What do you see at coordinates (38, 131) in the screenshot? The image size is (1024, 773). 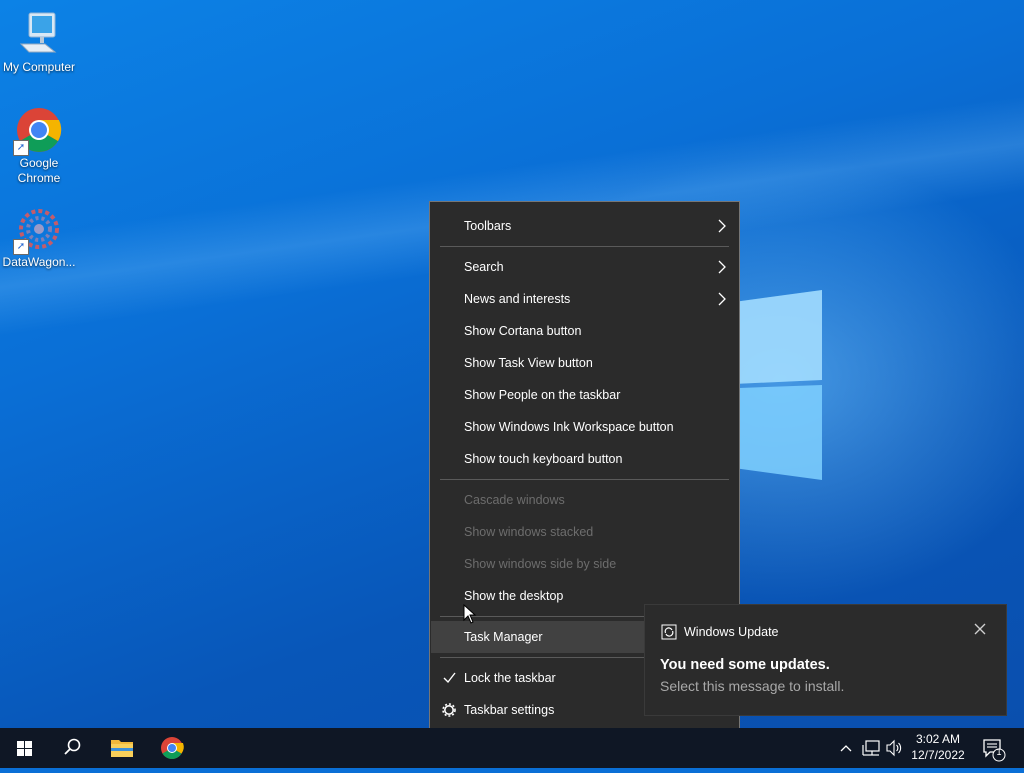 I see `chrome-icon: ➚` at bounding box center [38, 131].